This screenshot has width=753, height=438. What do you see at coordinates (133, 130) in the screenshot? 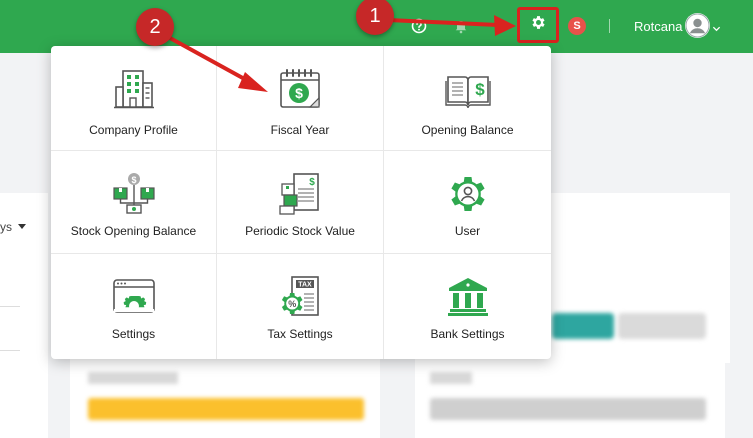
I see `menu-item-label: Company Profile` at bounding box center [133, 130].